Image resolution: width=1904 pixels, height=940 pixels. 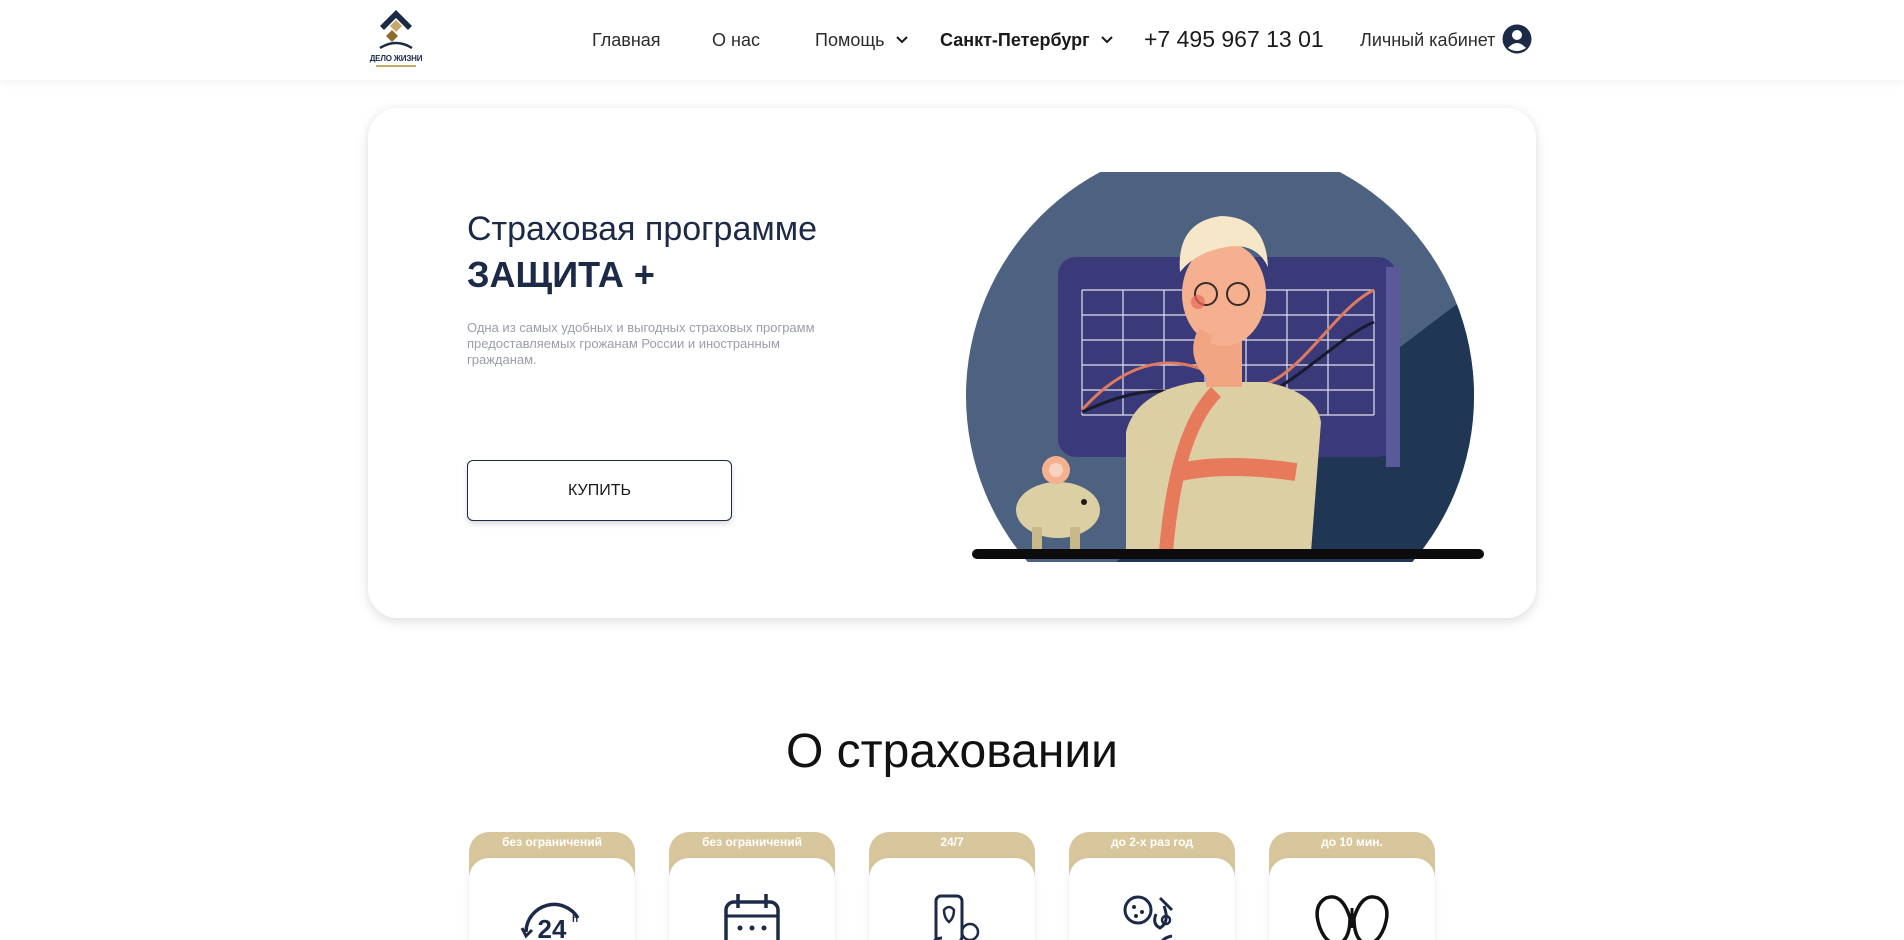 I want to click on feature-card: 24/7, so click(x=952, y=886).